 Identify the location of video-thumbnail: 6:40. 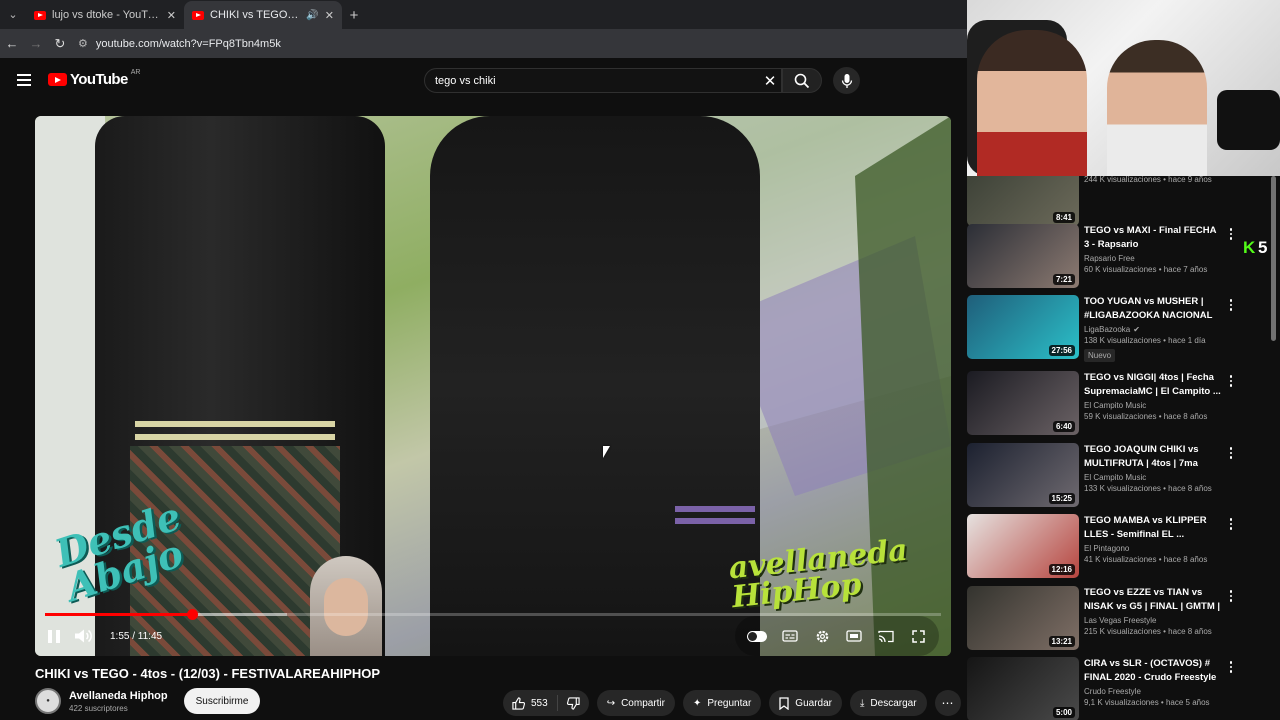
(1023, 403).